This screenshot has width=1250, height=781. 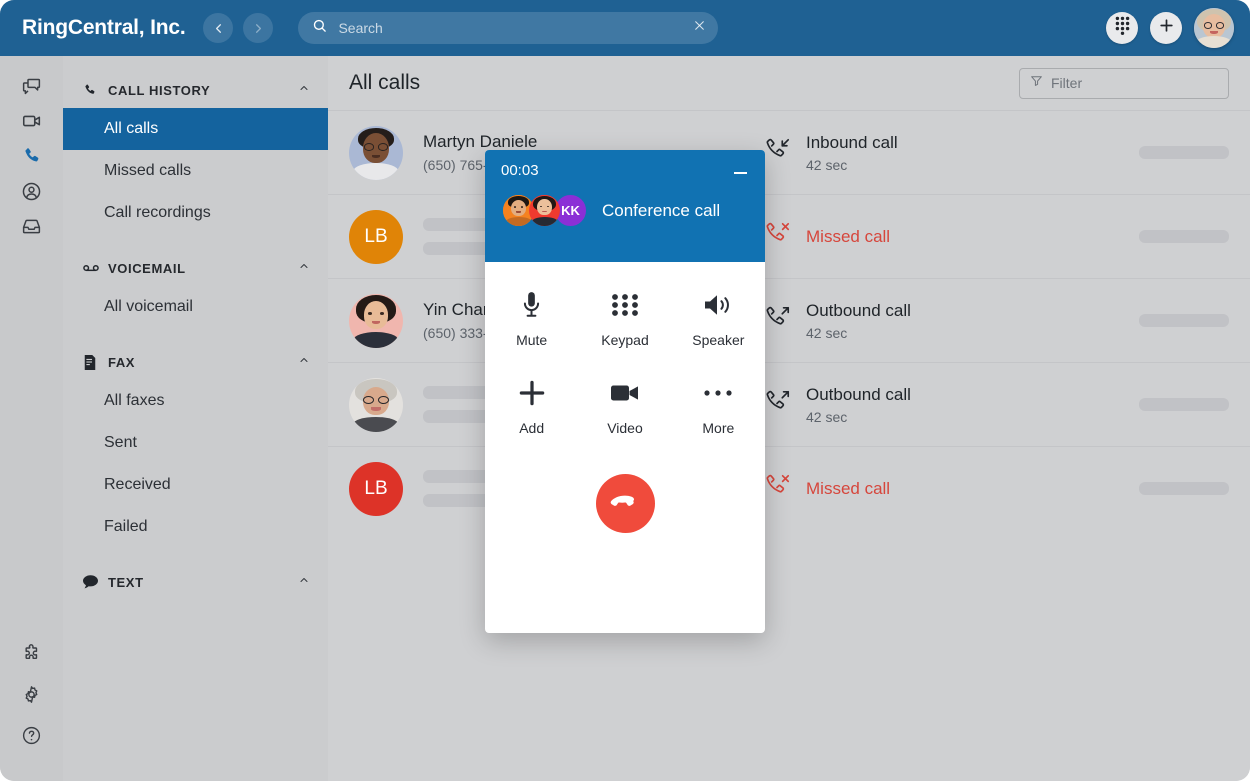 What do you see at coordinates (952, 153) in the screenshot?
I see `call-type: Inbound call 42 sec` at bounding box center [952, 153].